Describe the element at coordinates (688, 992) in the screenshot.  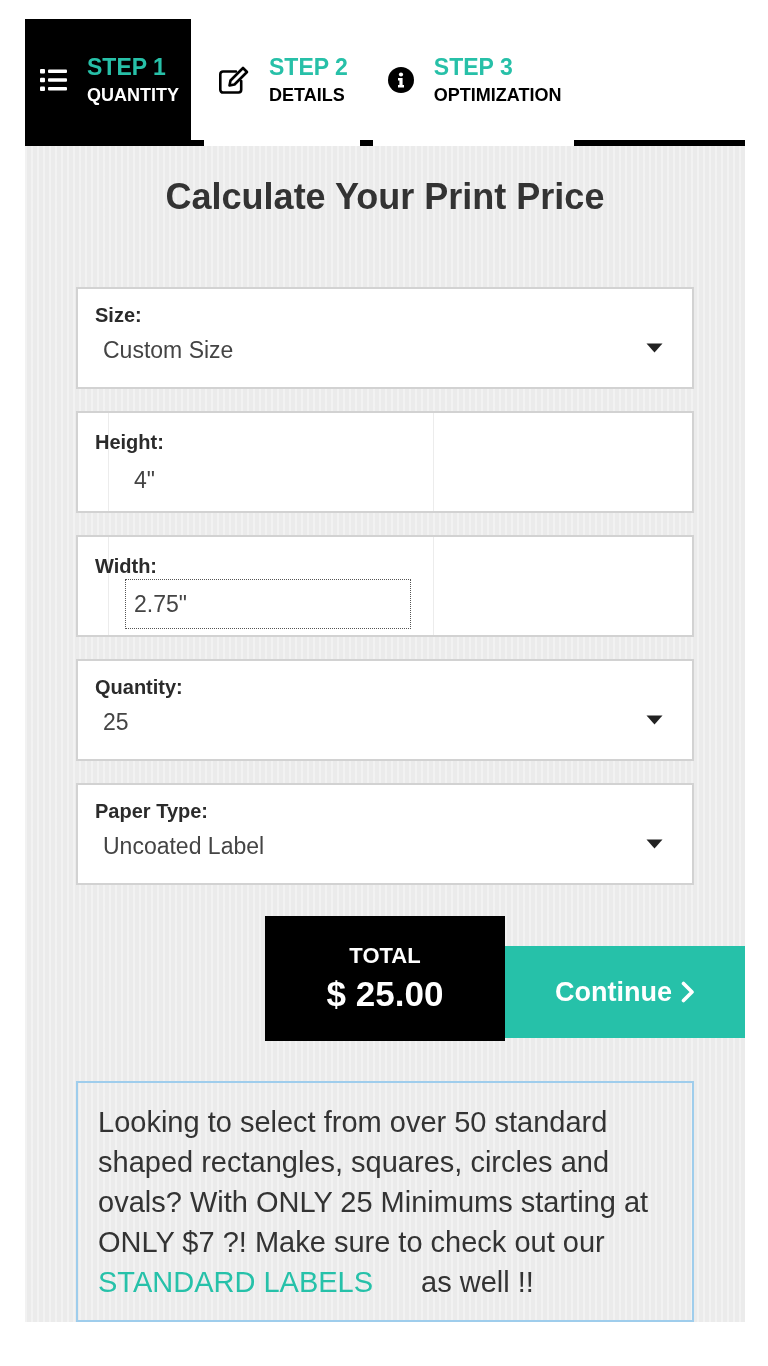
I see `chevron-right-icon` at that location.